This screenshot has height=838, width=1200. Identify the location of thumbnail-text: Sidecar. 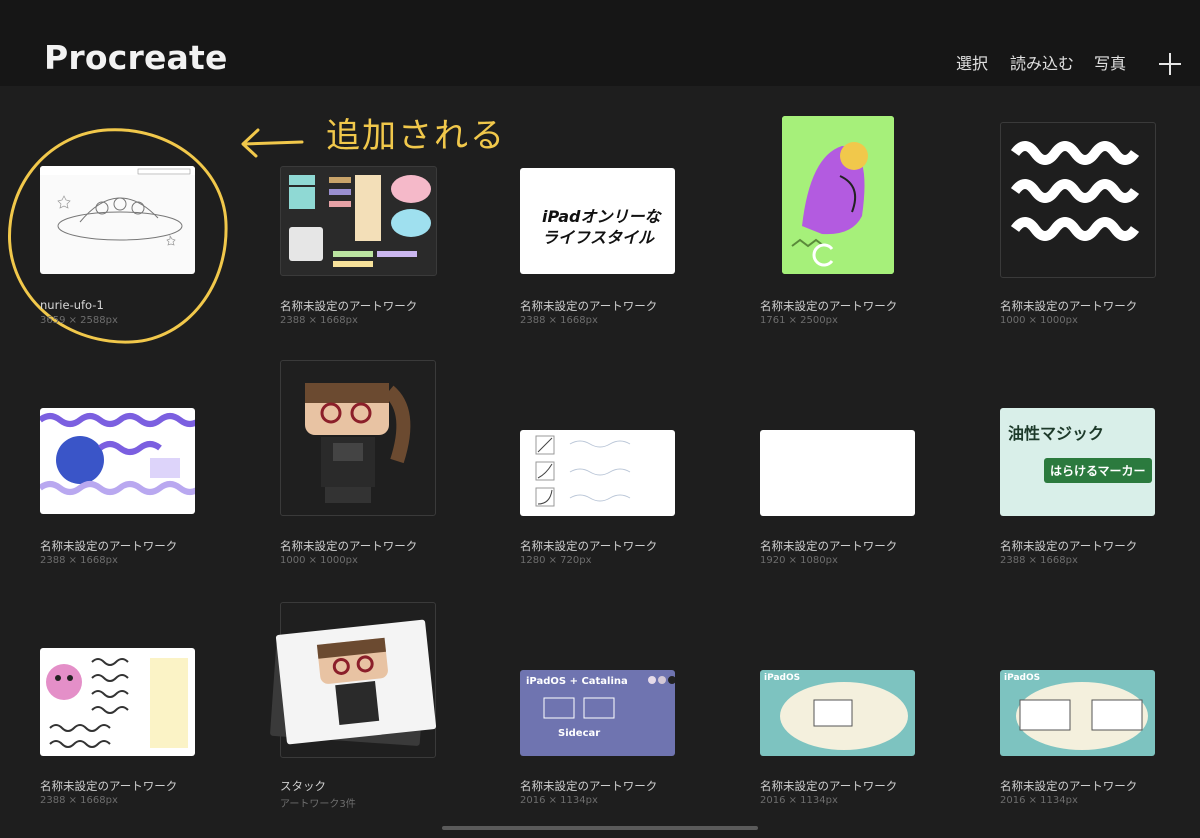
(579, 733).